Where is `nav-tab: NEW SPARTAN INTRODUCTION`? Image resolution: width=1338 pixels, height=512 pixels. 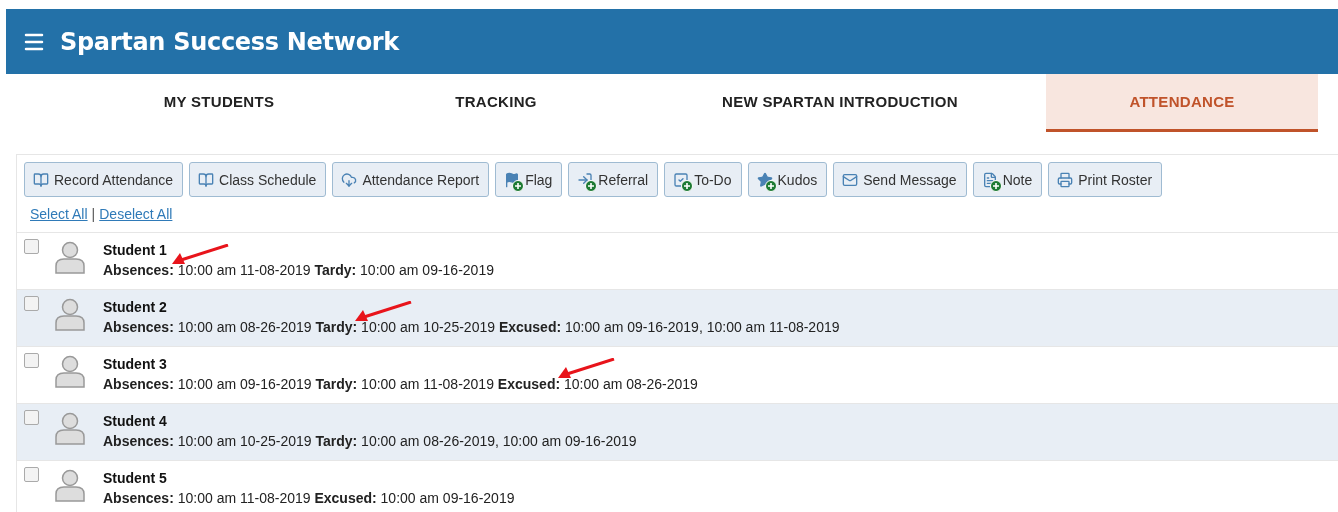
nav-tab: NEW SPARTAN INTRODUCTION is located at coordinates (840, 103).